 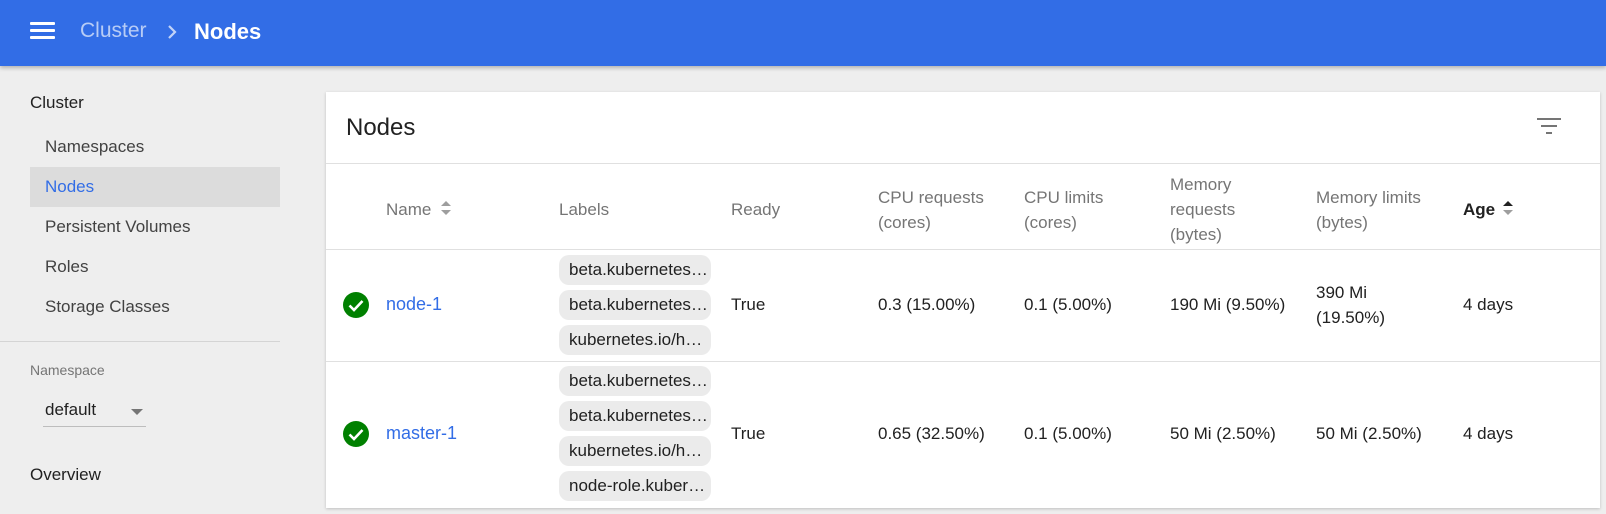 I want to click on sort-icon, so click(x=446, y=208).